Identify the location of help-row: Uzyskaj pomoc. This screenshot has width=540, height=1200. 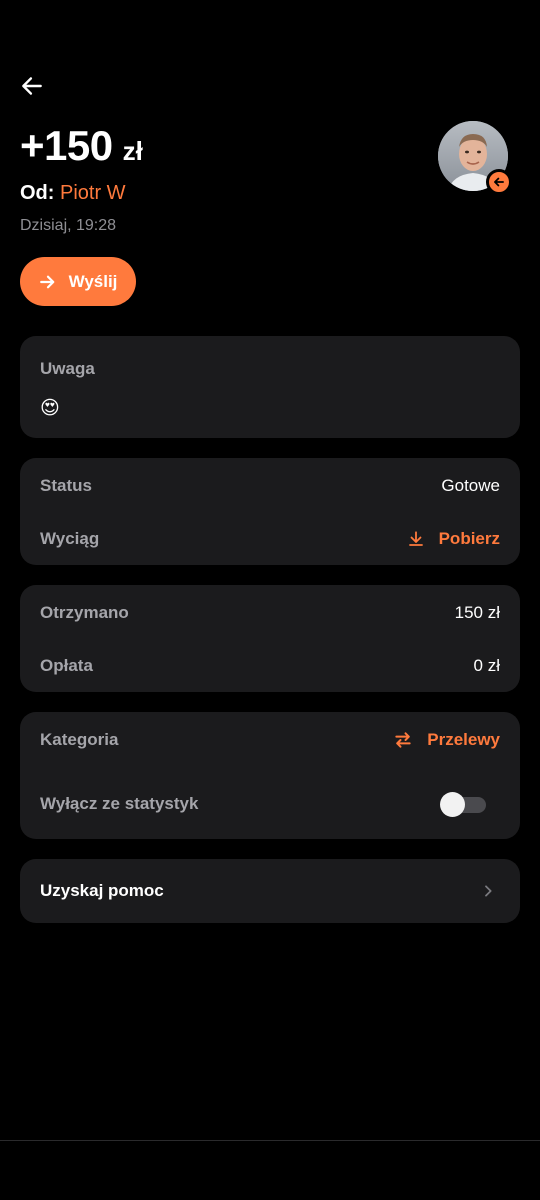
(270, 891).